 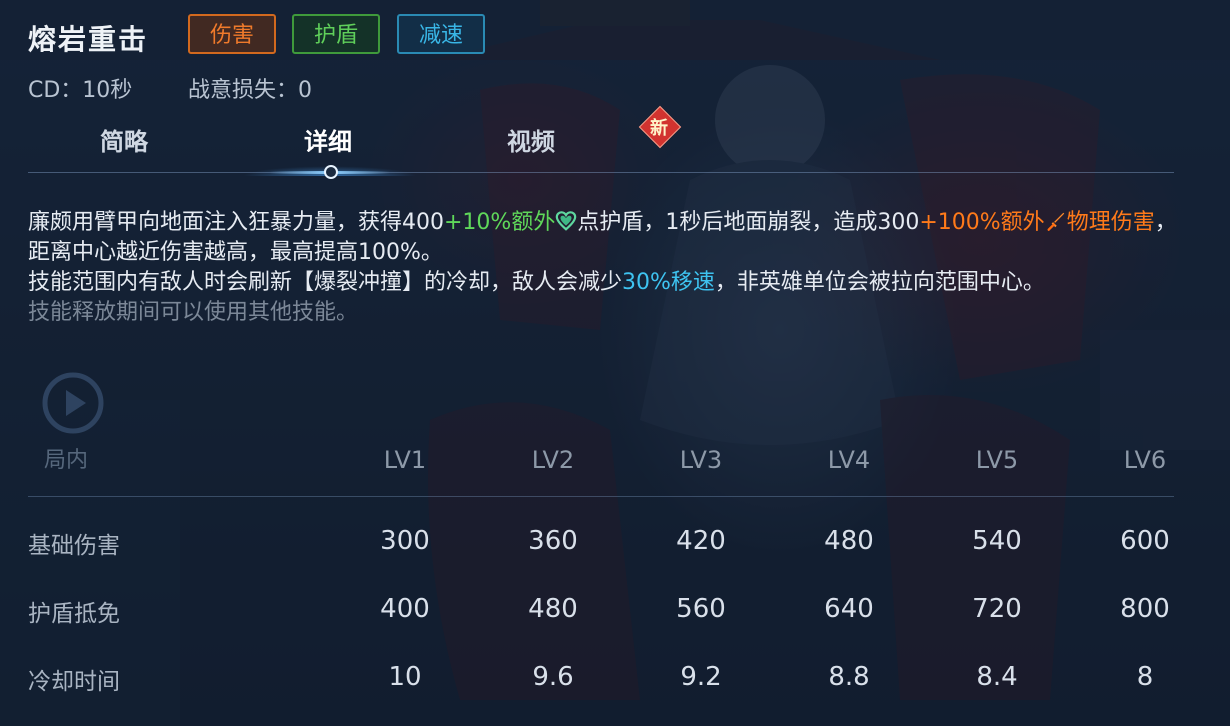 I want to click on table-cell: 800, so click(x=1145, y=609).